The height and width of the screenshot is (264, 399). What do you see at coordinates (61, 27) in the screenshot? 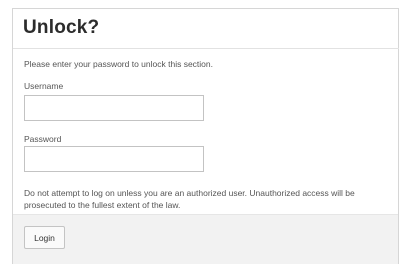
I see `dialog-title: Unlock?` at bounding box center [61, 27].